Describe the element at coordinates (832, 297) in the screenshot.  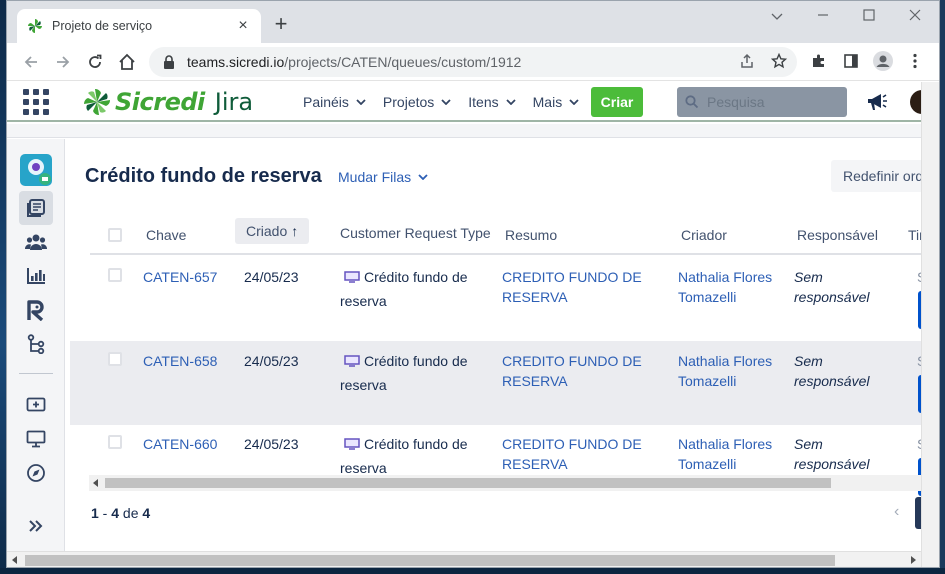
I see `assignee-line2: responsável` at that location.